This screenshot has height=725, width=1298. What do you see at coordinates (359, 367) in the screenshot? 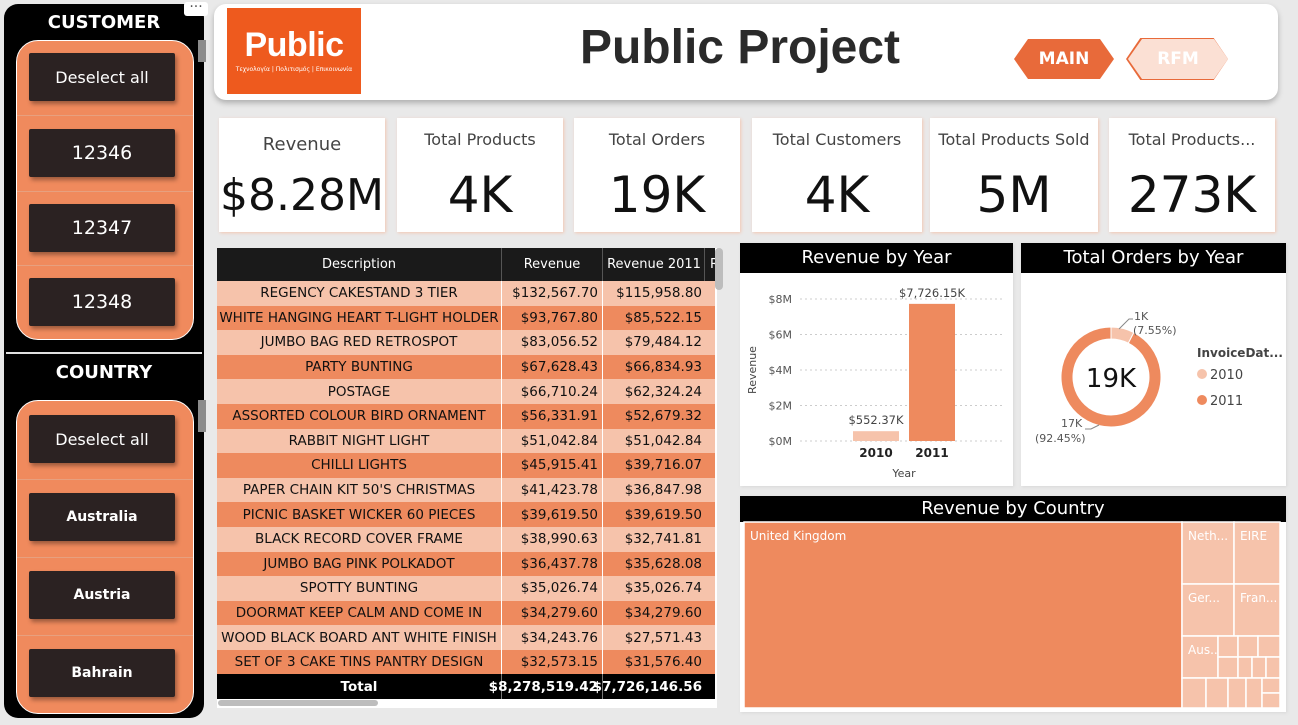
I see `cell-description: PARTY BUNTING` at bounding box center [359, 367].